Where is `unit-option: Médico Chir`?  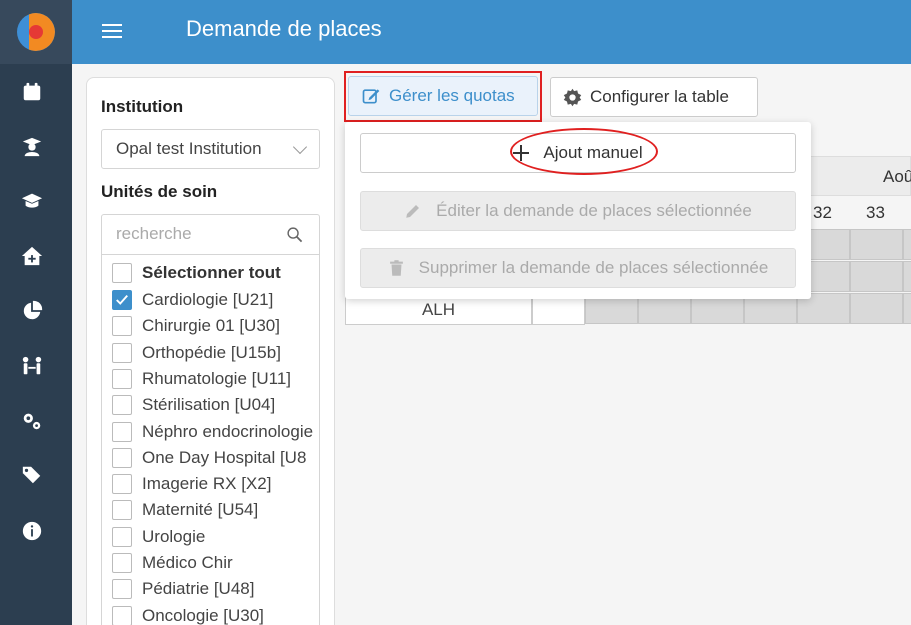
unit-option: Médico Chir is located at coordinates (172, 563).